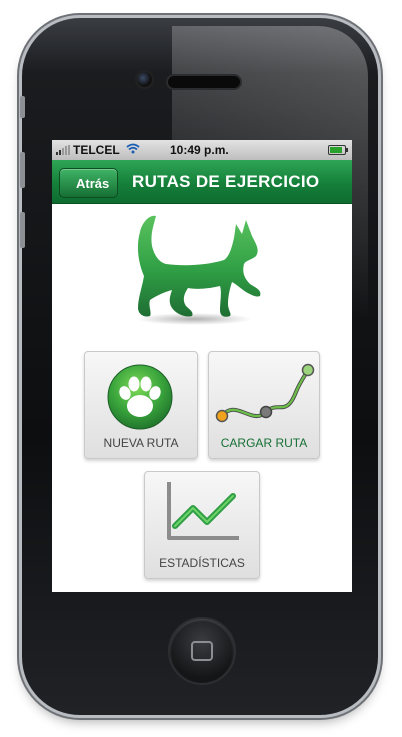 The width and height of the screenshot is (402, 737). What do you see at coordinates (140, 397) in the screenshot?
I see `paw-icon` at bounding box center [140, 397].